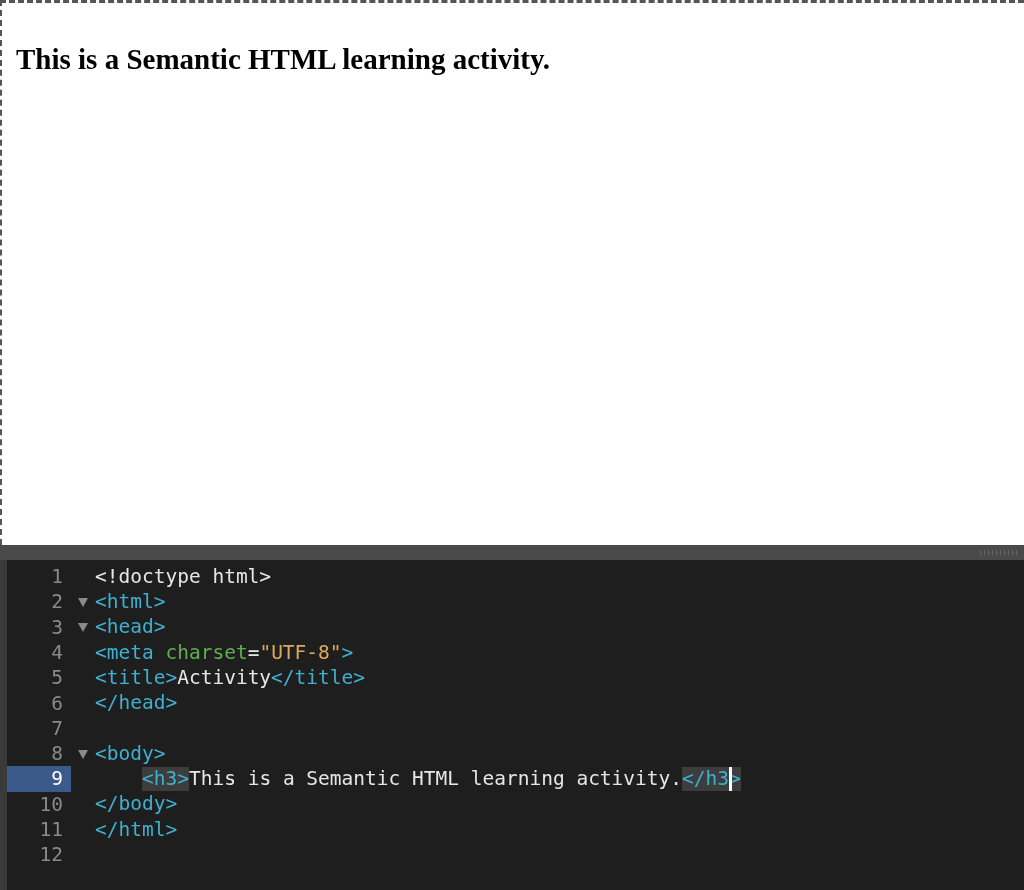  I want to click on line-number: 2, so click(57, 602).